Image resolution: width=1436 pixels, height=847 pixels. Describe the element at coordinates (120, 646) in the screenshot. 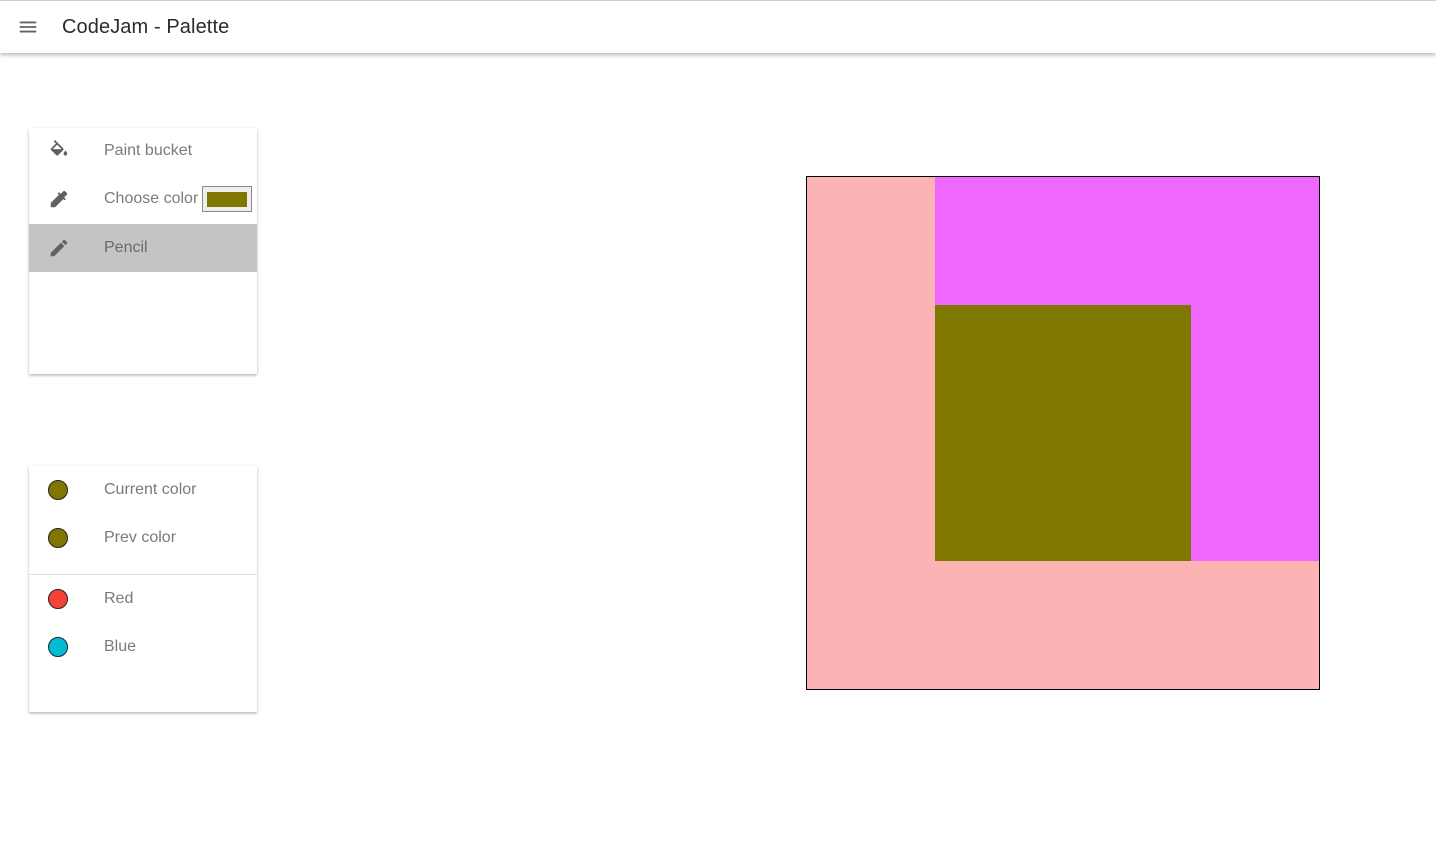

I see `color-label: Blue` at that location.